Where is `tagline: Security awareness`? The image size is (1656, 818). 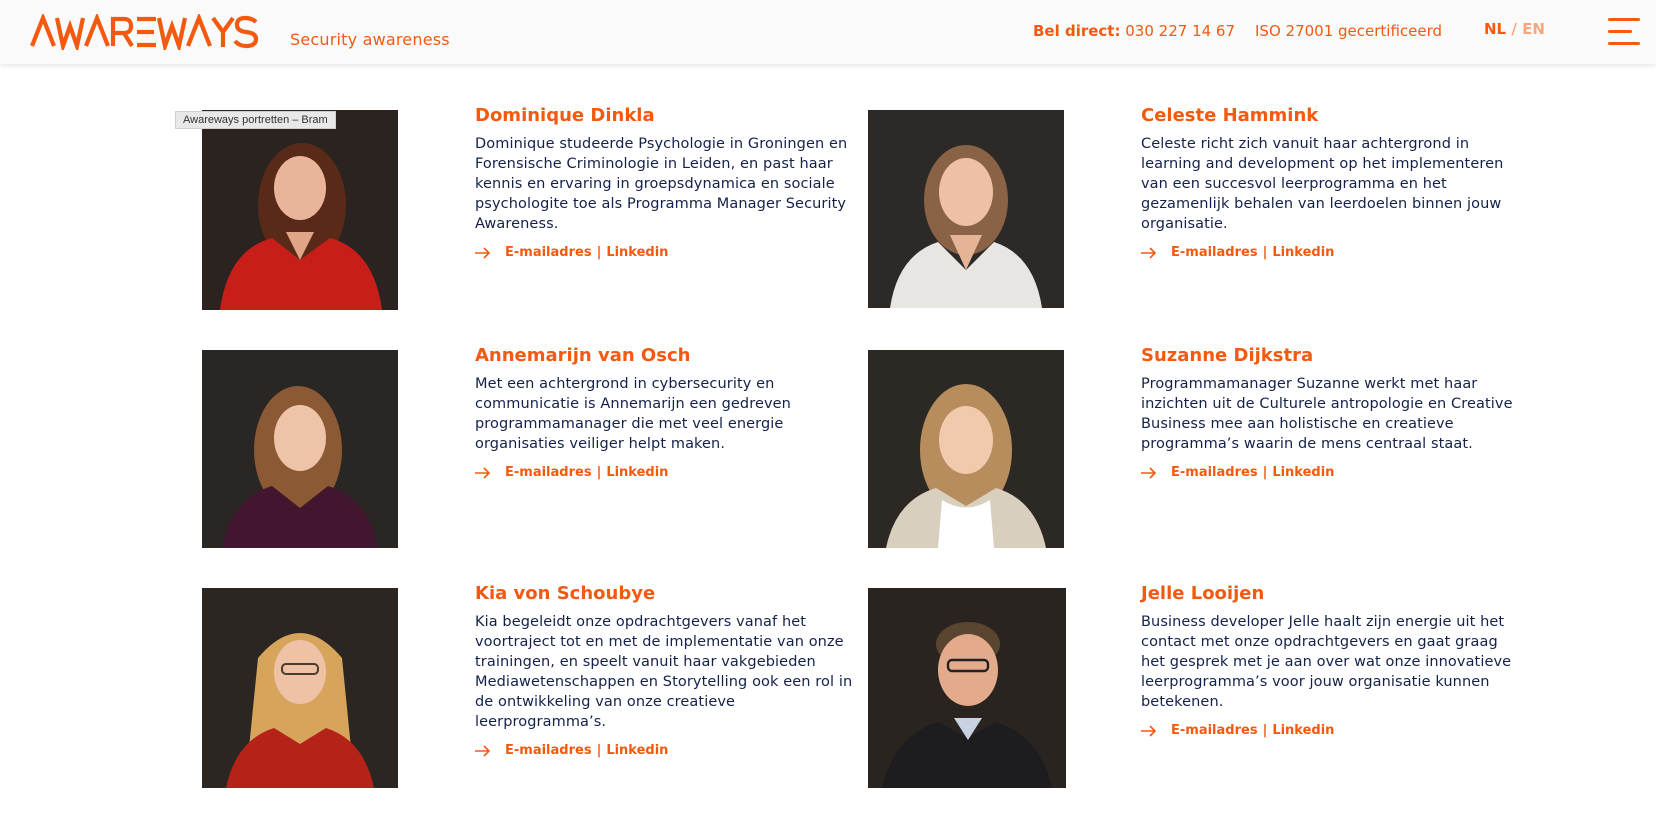
tagline: Security awareness is located at coordinates (370, 39).